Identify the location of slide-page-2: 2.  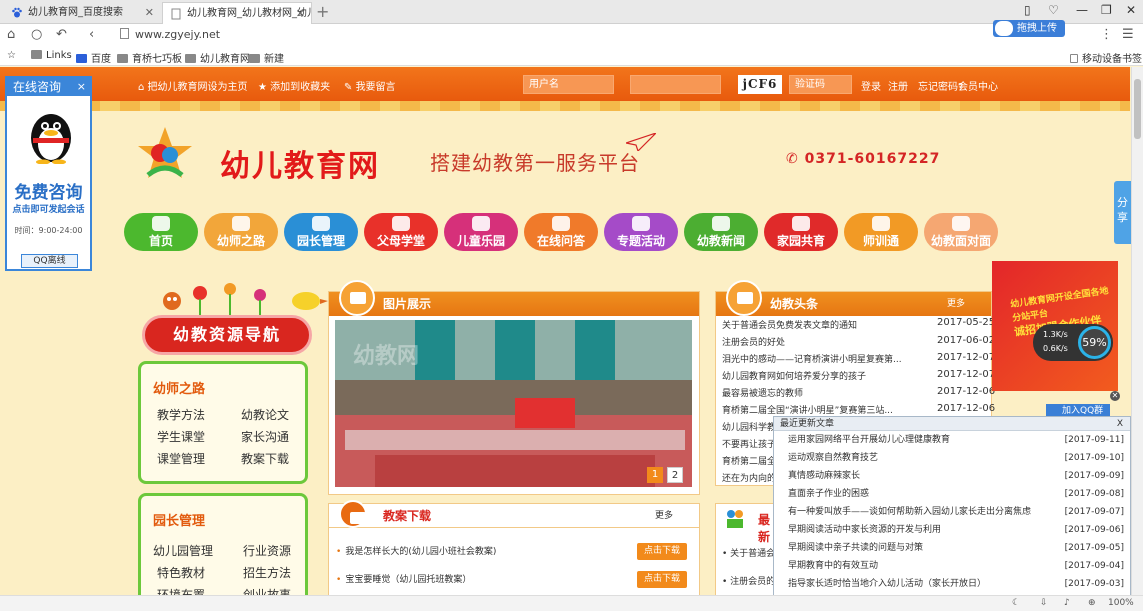
(675, 475).